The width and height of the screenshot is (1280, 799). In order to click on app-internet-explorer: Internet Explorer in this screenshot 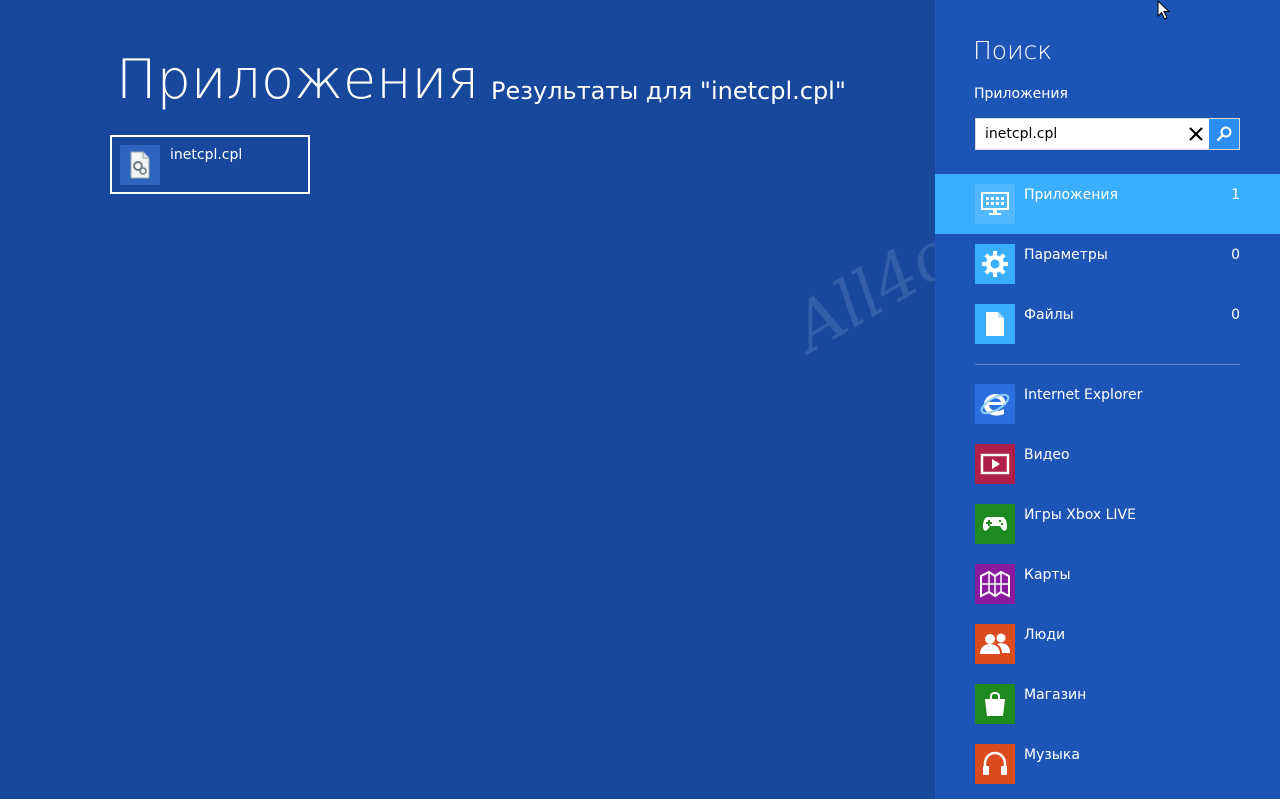, I will do `click(1107, 404)`.